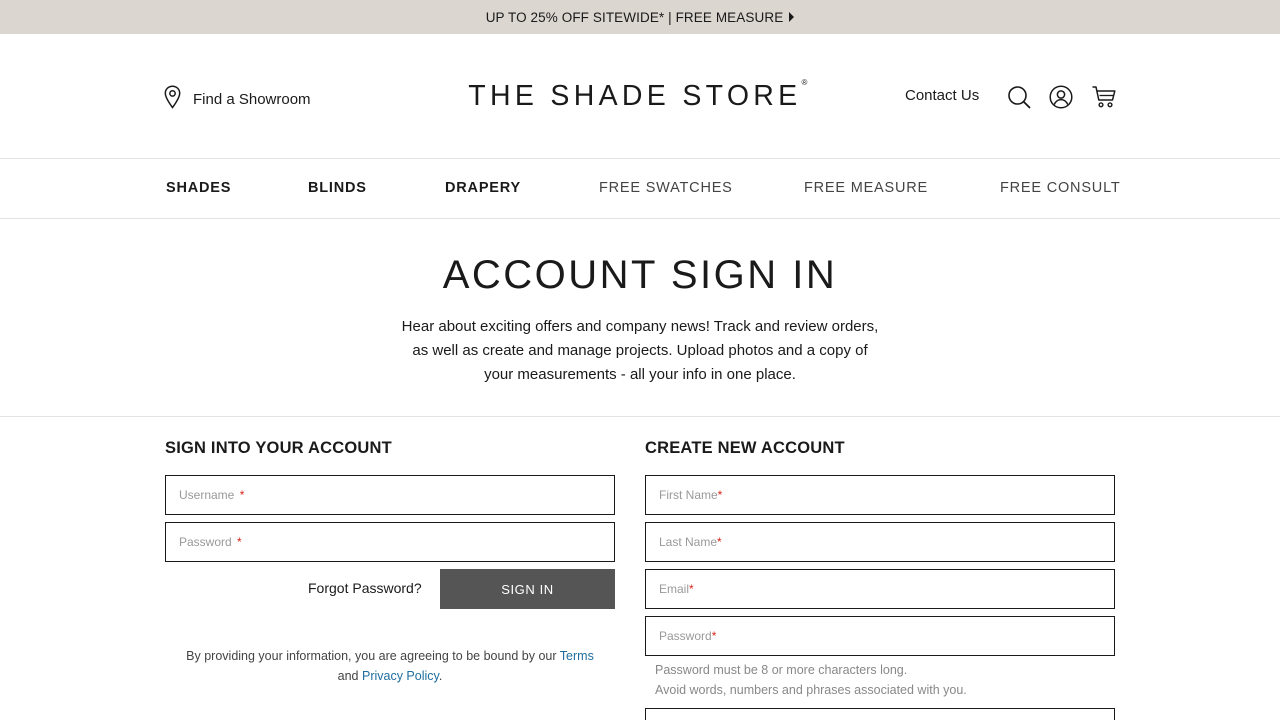 This screenshot has width=1280, height=720. What do you see at coordinates (880, 542) in the screenshot?
I see `last-name-input: Last Name*` at bounding box center [880, 542].